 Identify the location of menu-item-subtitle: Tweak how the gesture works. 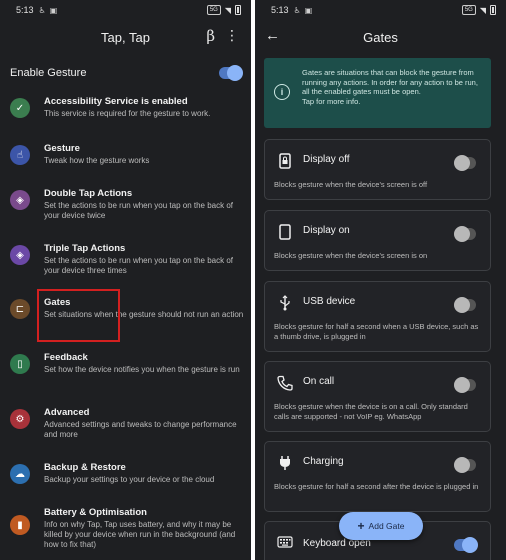
(97, 160).